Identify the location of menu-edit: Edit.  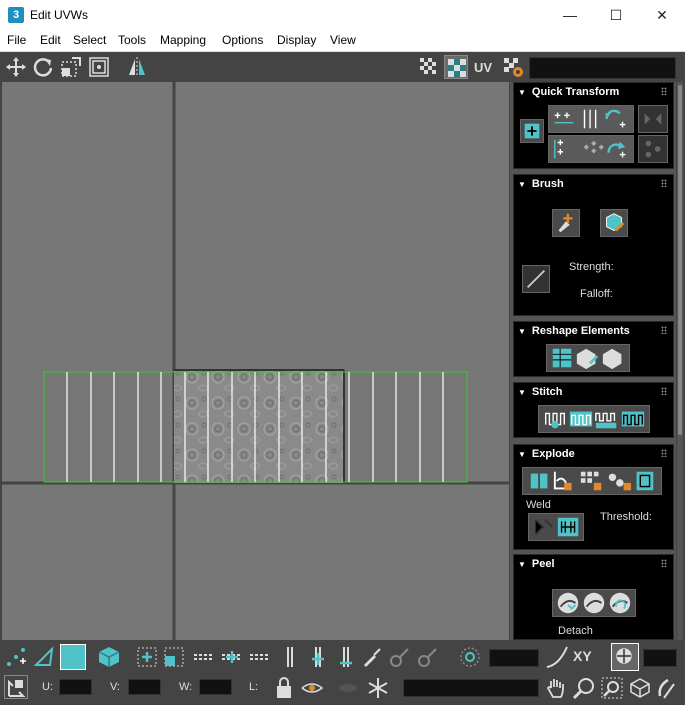
(50, 40).